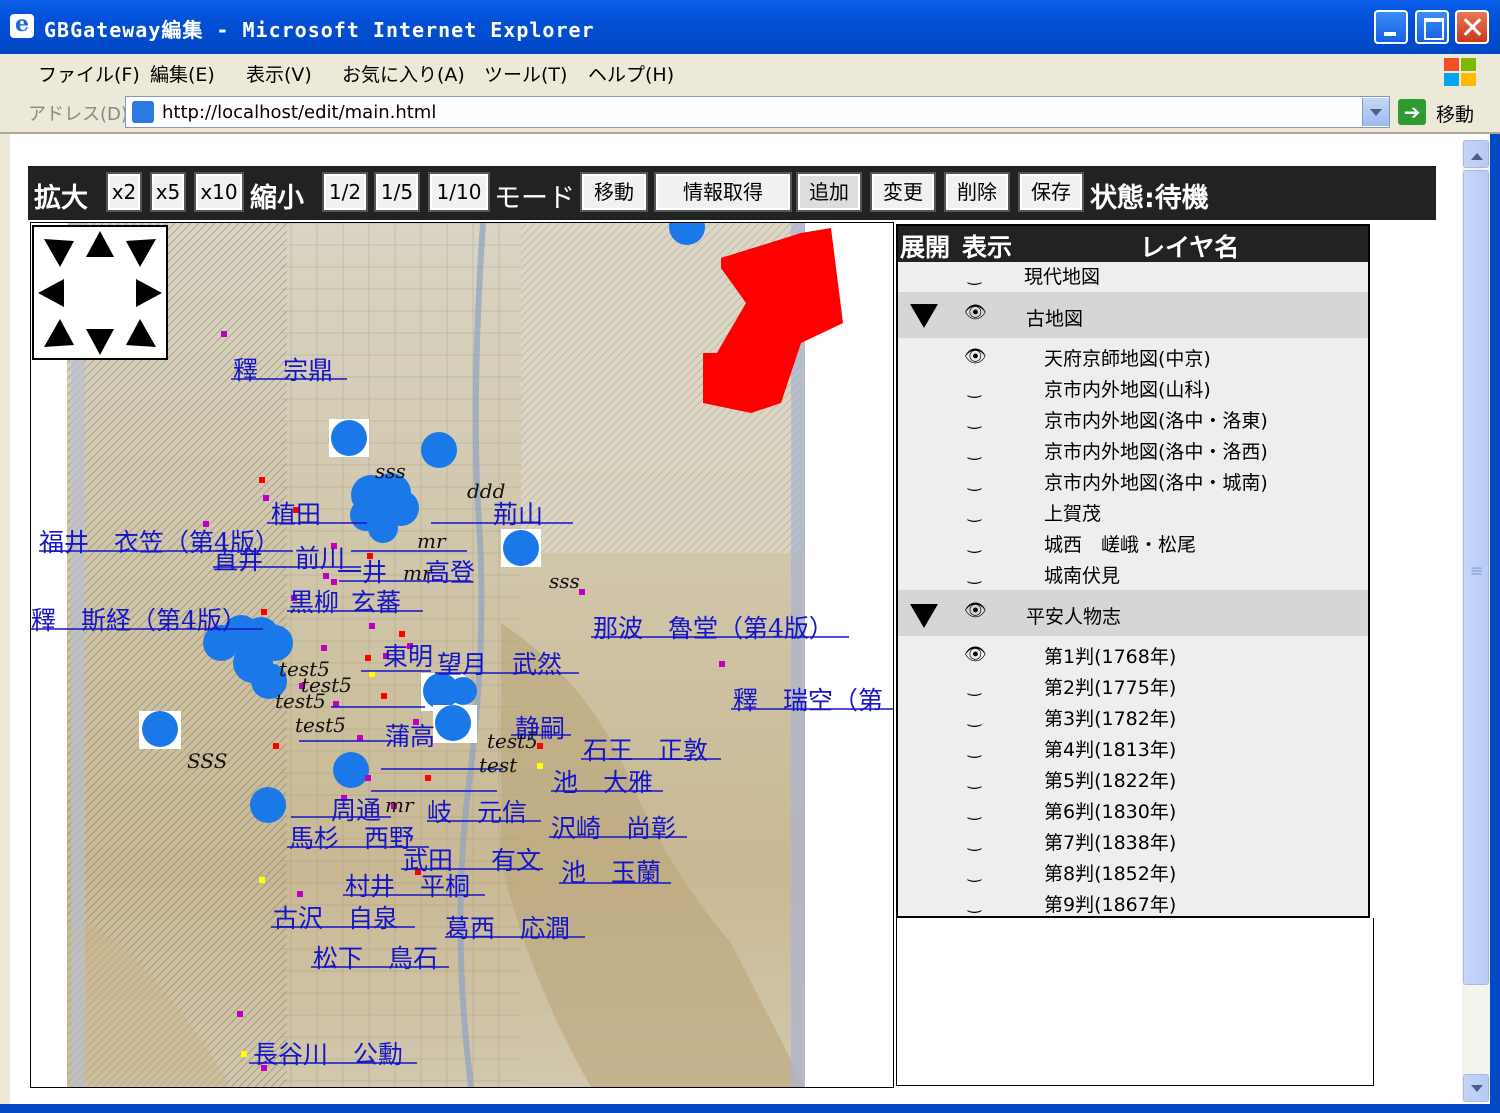  What do you see at coordinates (987, 247) in the screenshot?
I see `col-visible-label: 表示` at bounding box center [987, 247].